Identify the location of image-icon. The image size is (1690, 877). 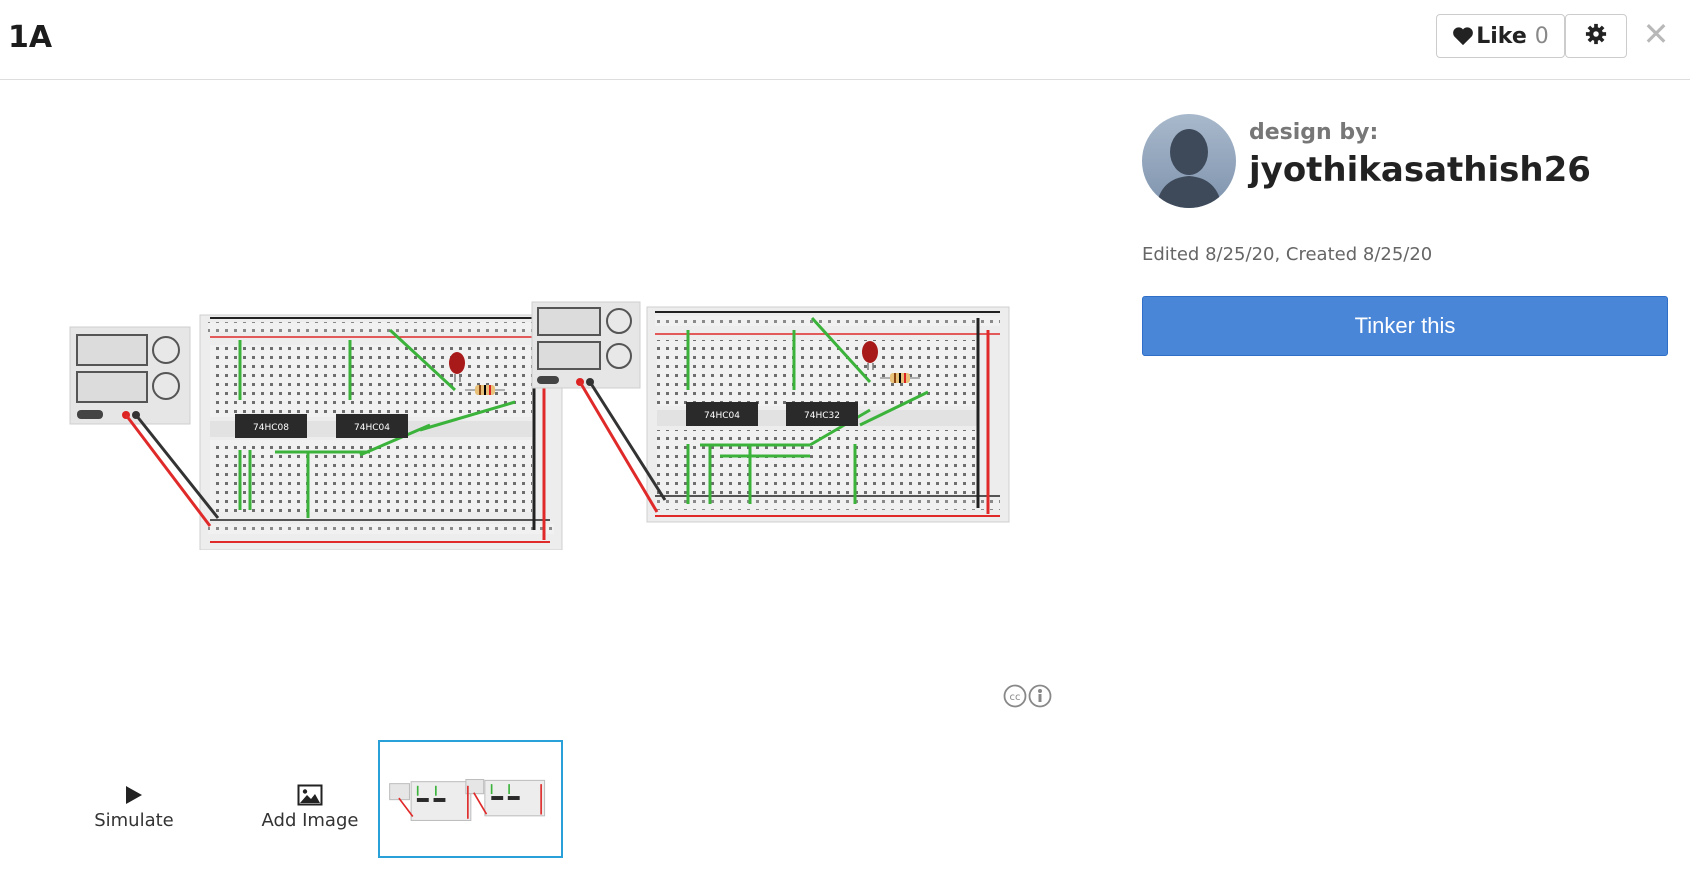
(310, 792).